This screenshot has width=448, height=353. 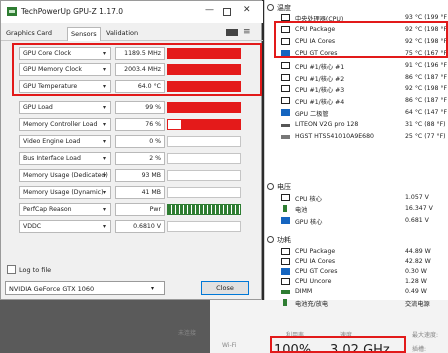 I want to click on hdd-icon, so click(x=285, y=137).